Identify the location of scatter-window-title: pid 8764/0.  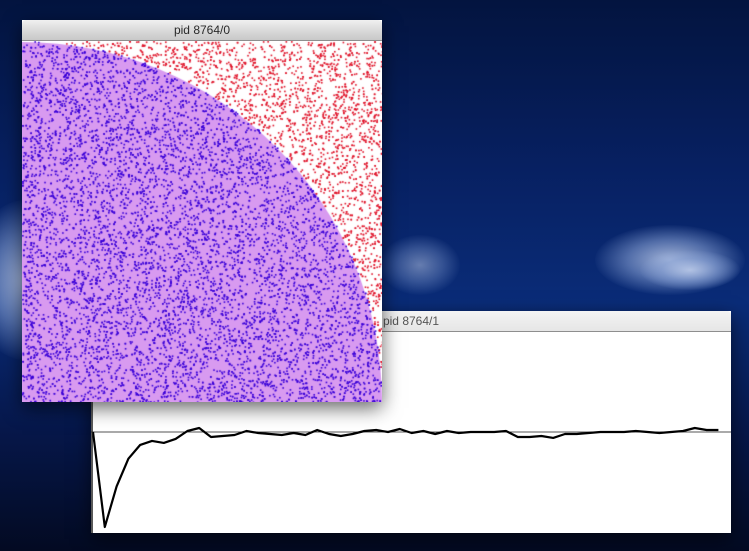
(202, 30).